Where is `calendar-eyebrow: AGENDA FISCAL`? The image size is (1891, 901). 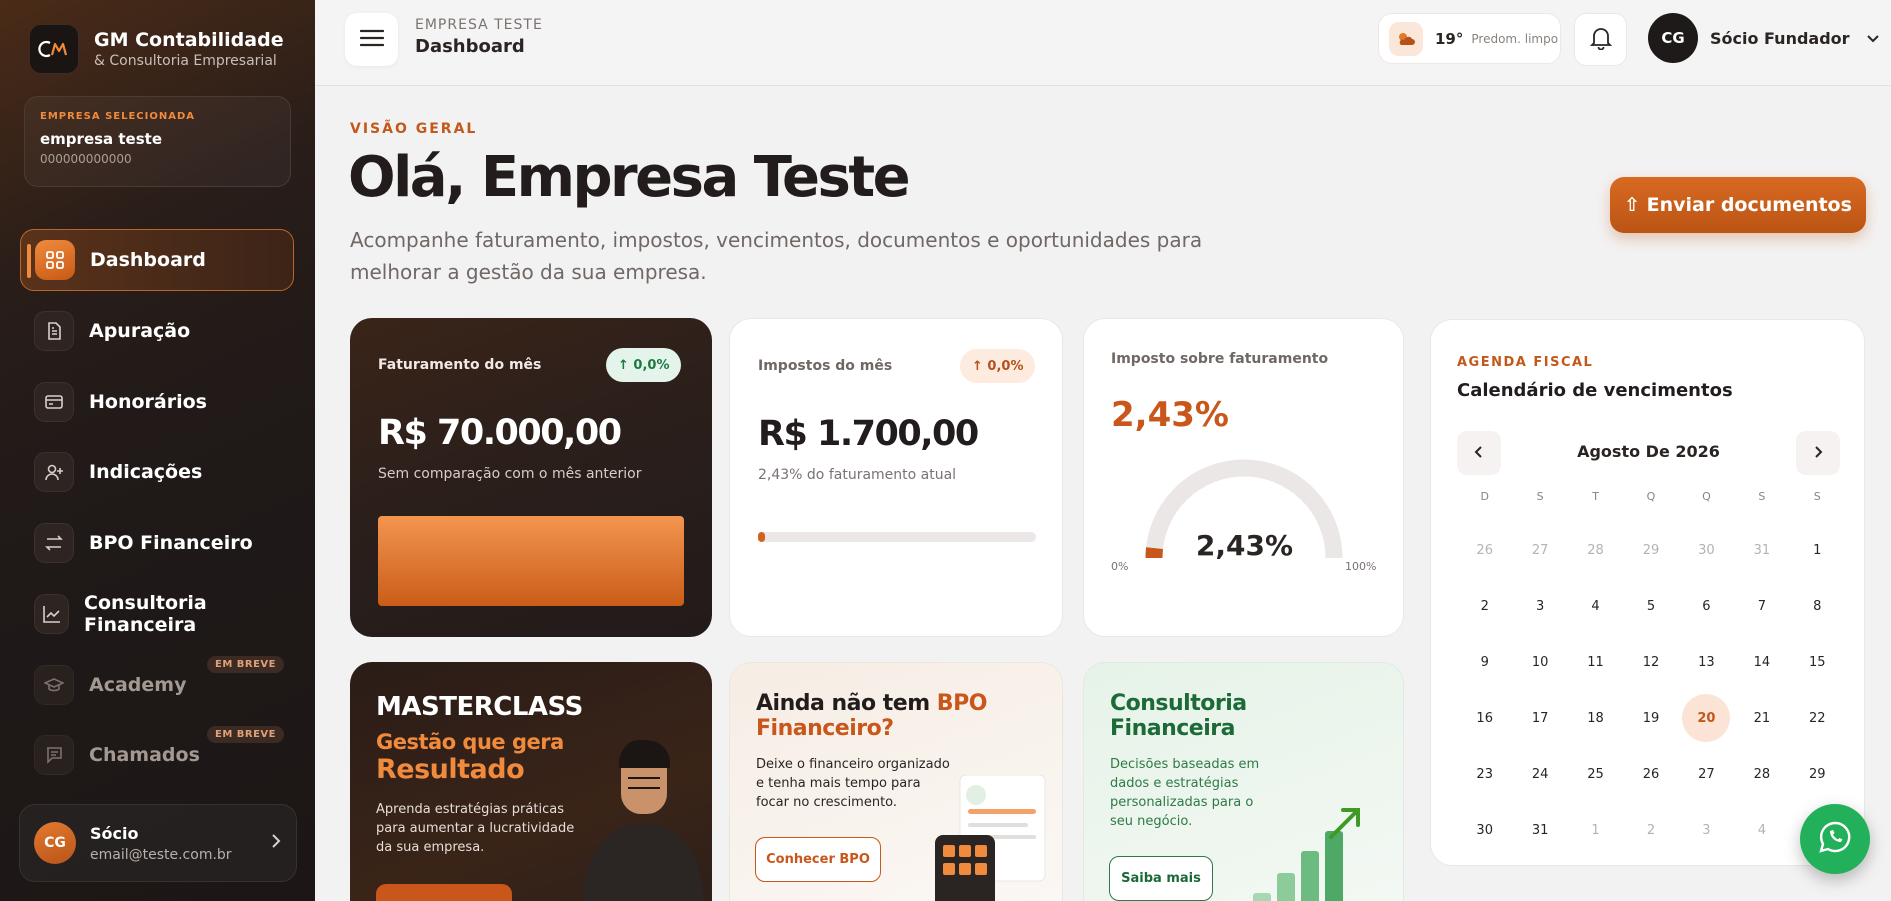
calendar-eyebrow: AGENDA FISCAL is located at coordinates (1525, 362).